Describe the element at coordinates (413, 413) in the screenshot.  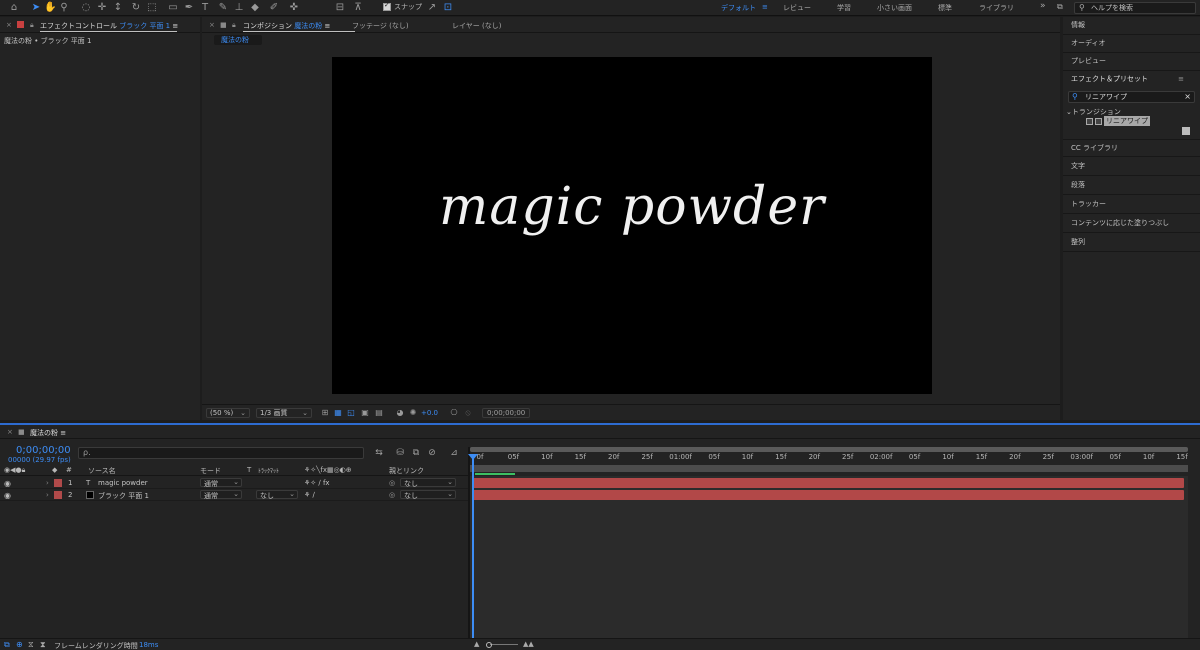
I see `exposure-reset-icon: ✺` at that location.